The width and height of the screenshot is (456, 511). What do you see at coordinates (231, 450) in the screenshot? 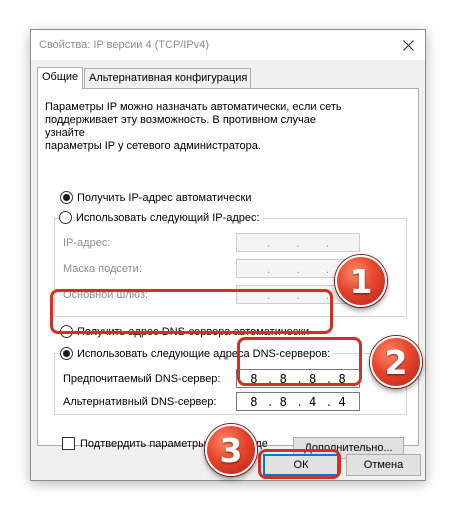
I see `step-3-badge: 3` at bounding box center [231, 450].